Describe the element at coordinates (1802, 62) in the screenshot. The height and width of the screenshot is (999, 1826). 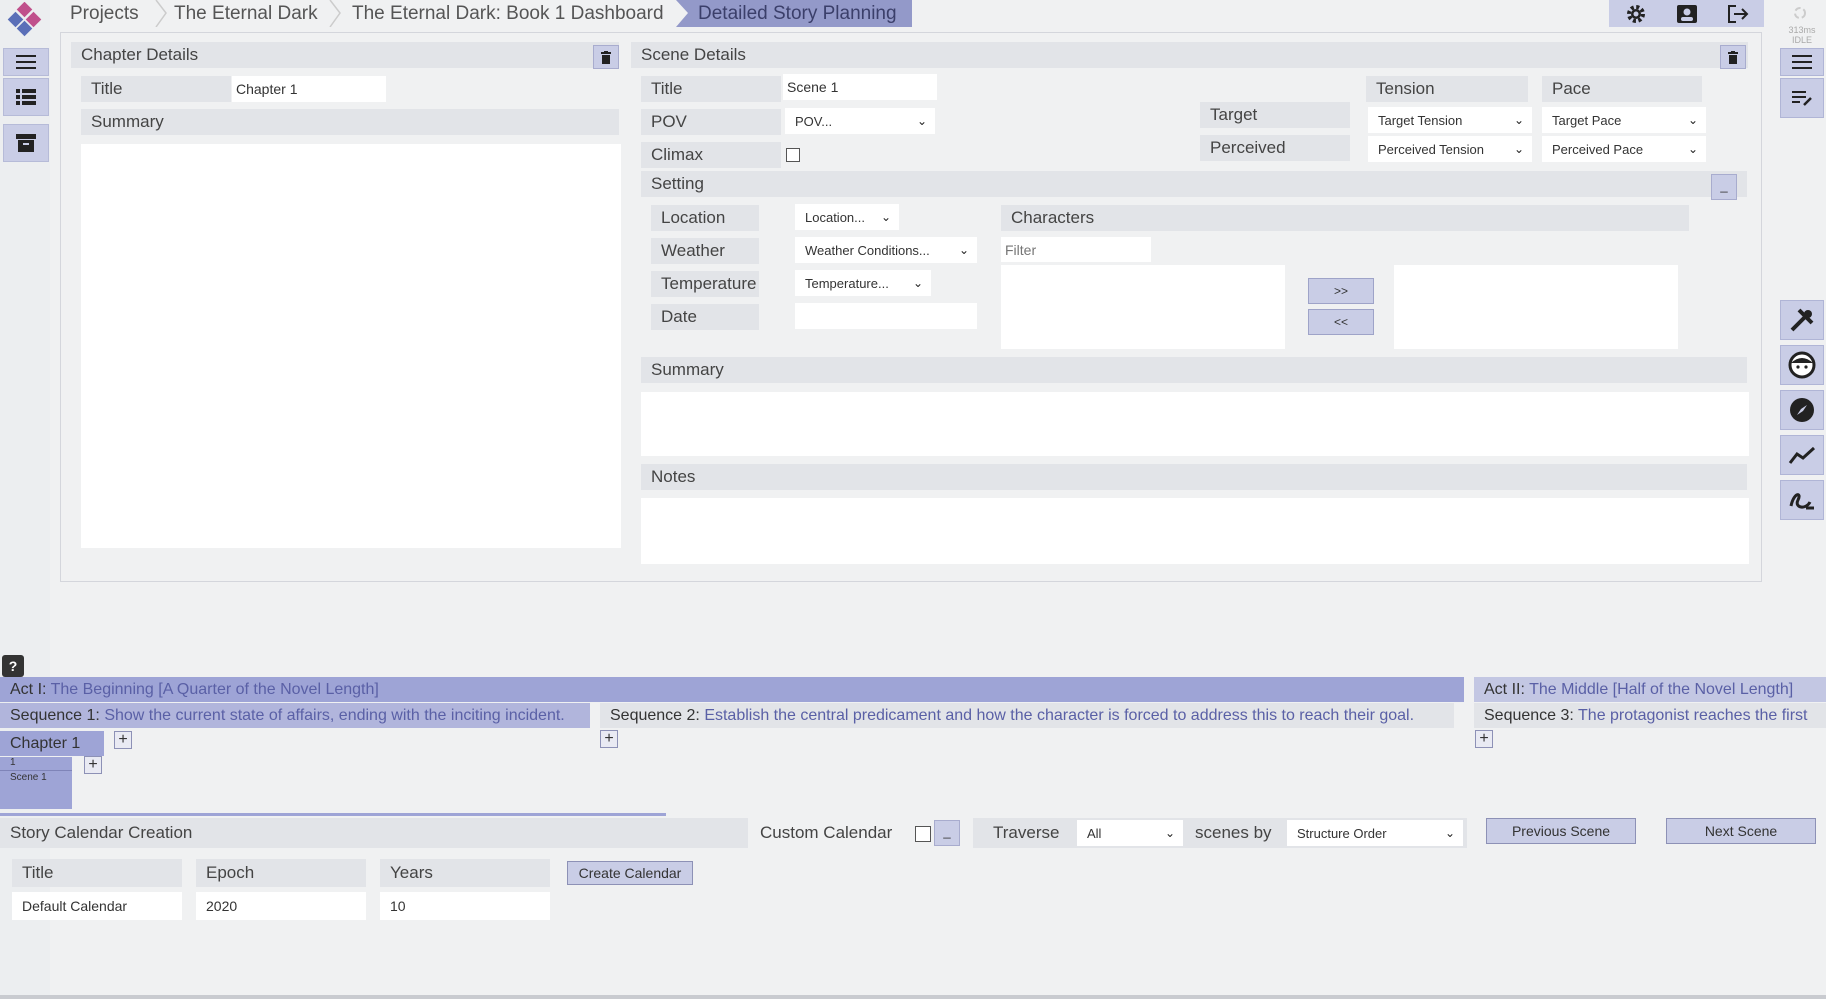
I see `right-menu-icon` at that location.